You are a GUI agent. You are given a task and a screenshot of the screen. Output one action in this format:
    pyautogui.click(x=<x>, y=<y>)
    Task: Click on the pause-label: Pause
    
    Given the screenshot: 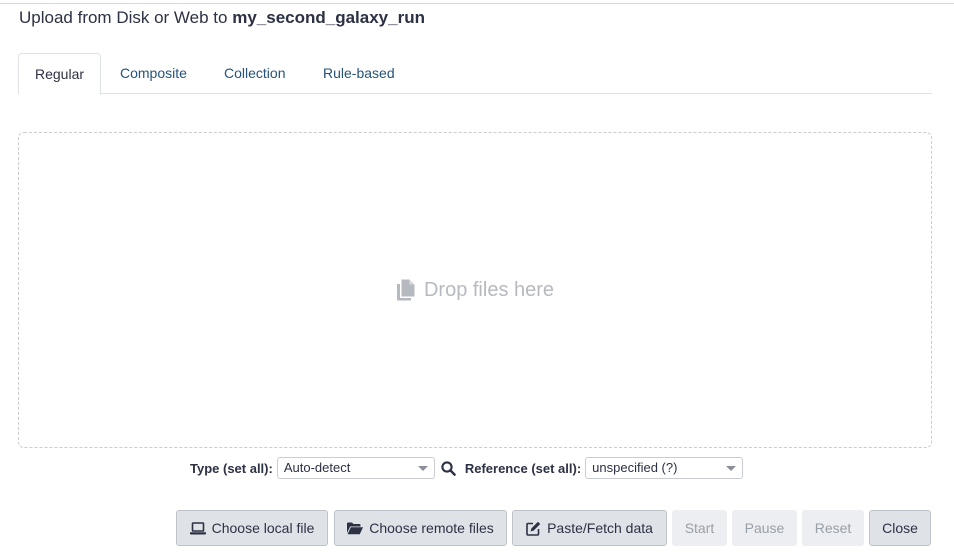 What is the action you would take?
    pyautogui.click(x=764, y=528)
    